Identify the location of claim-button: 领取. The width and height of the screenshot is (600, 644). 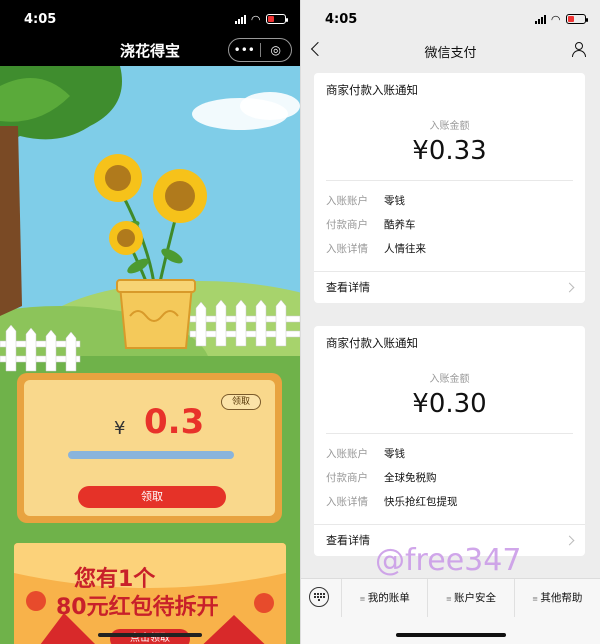
(152, 497).